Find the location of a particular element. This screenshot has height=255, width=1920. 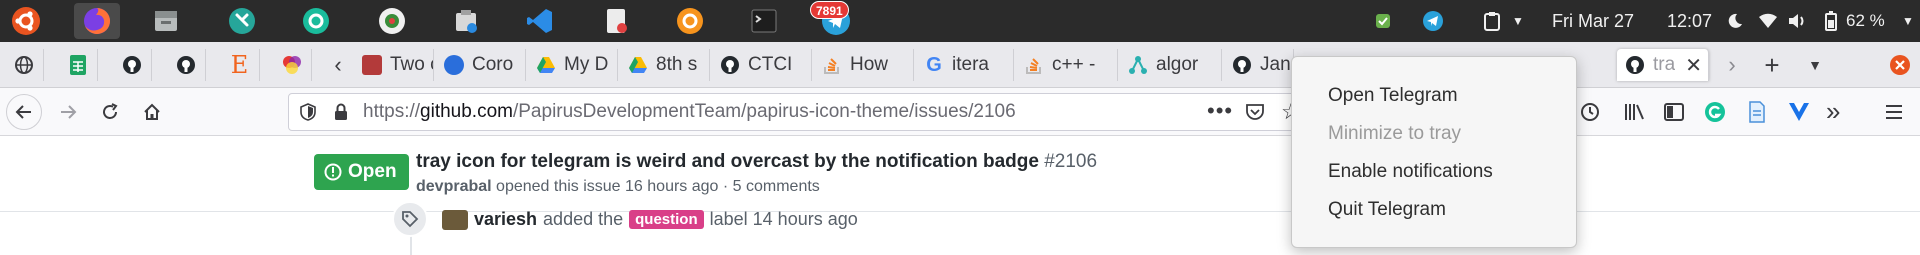

tab-label: CTCI is located at coordinates (770, 64).